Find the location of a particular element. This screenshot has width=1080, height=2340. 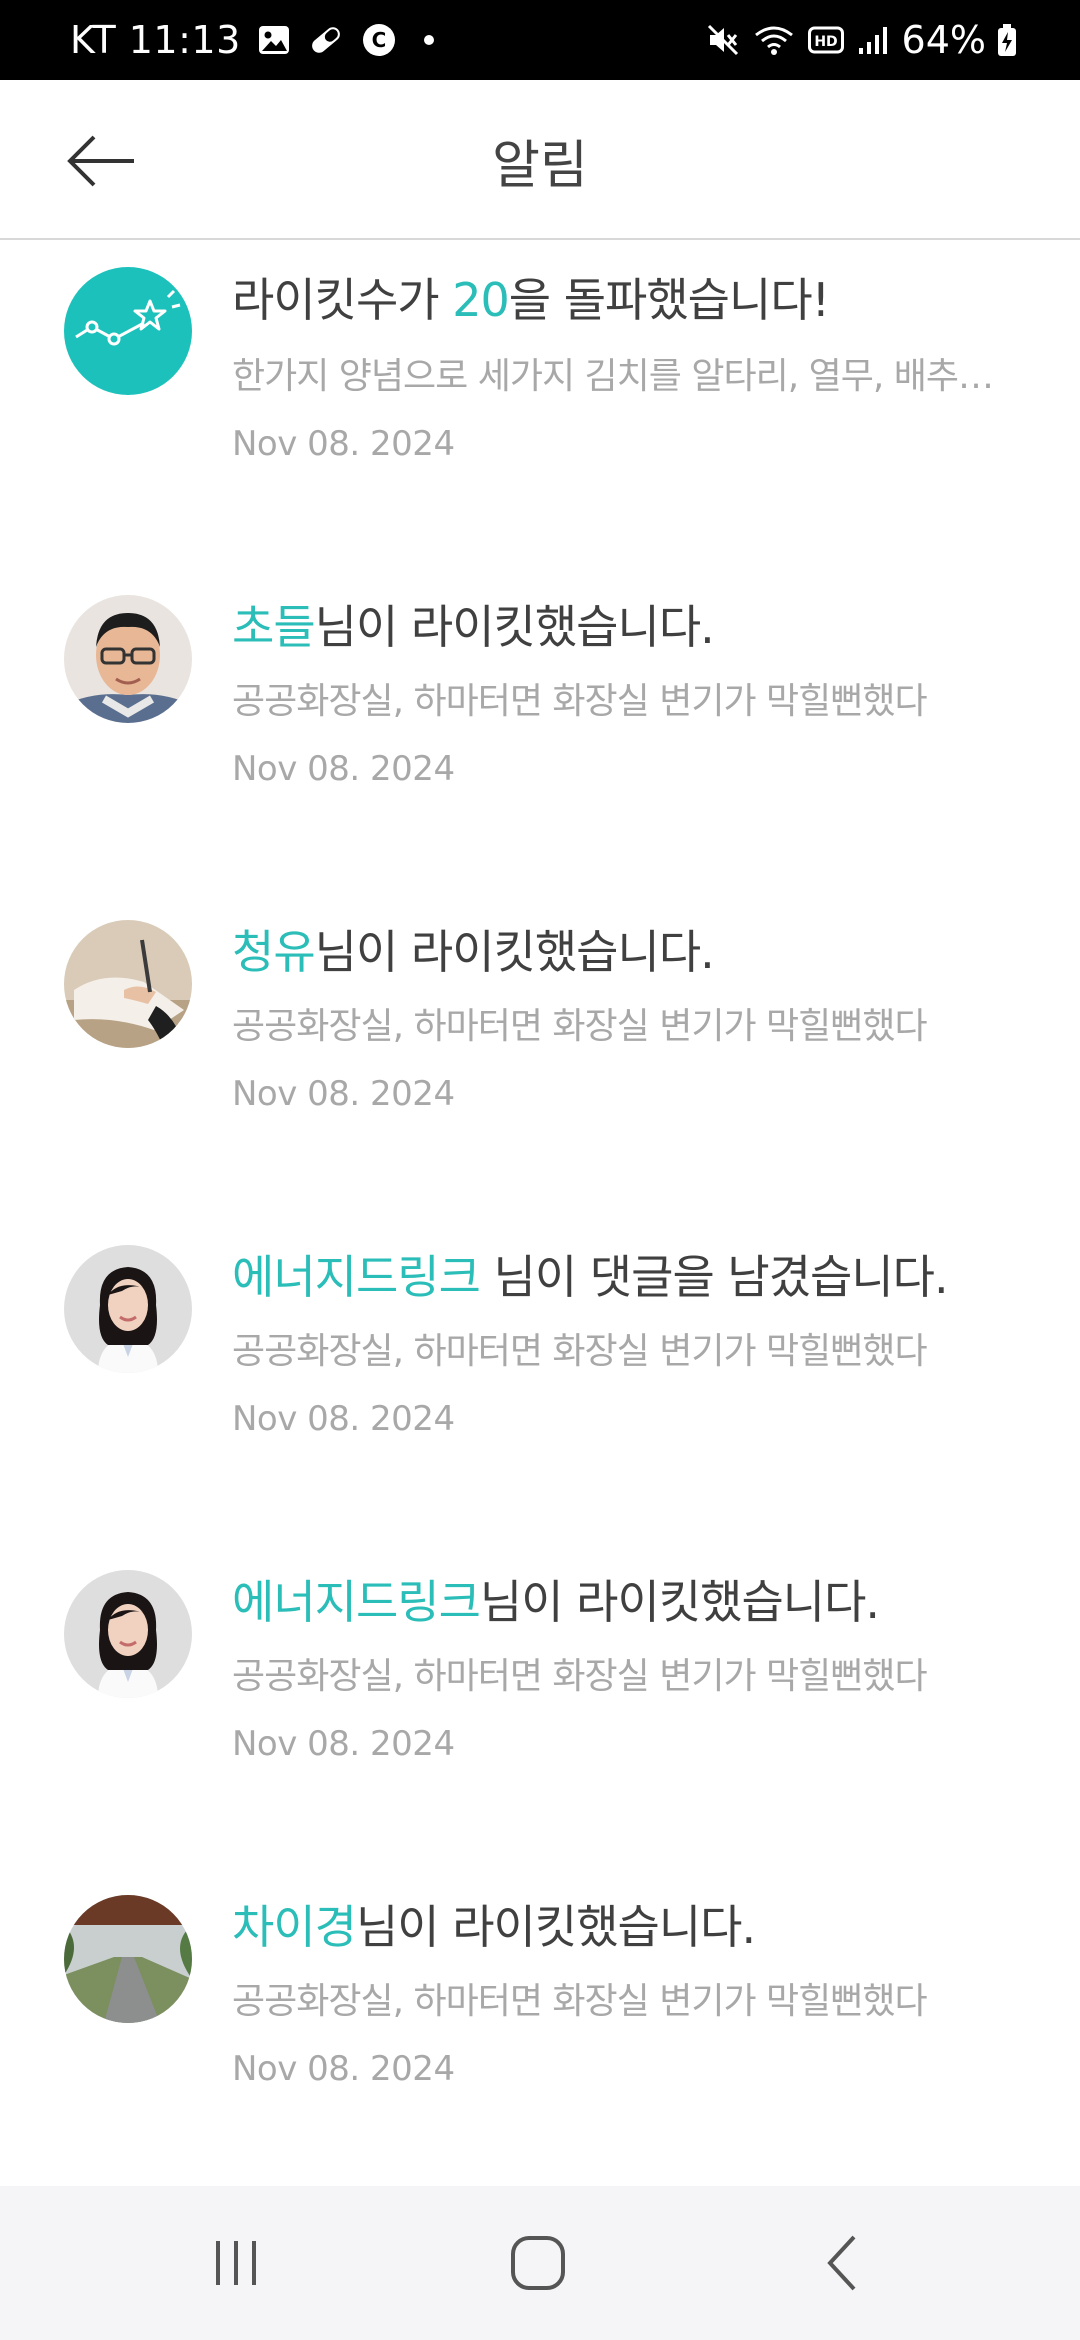

back-button is located at coordinates (102, 161).